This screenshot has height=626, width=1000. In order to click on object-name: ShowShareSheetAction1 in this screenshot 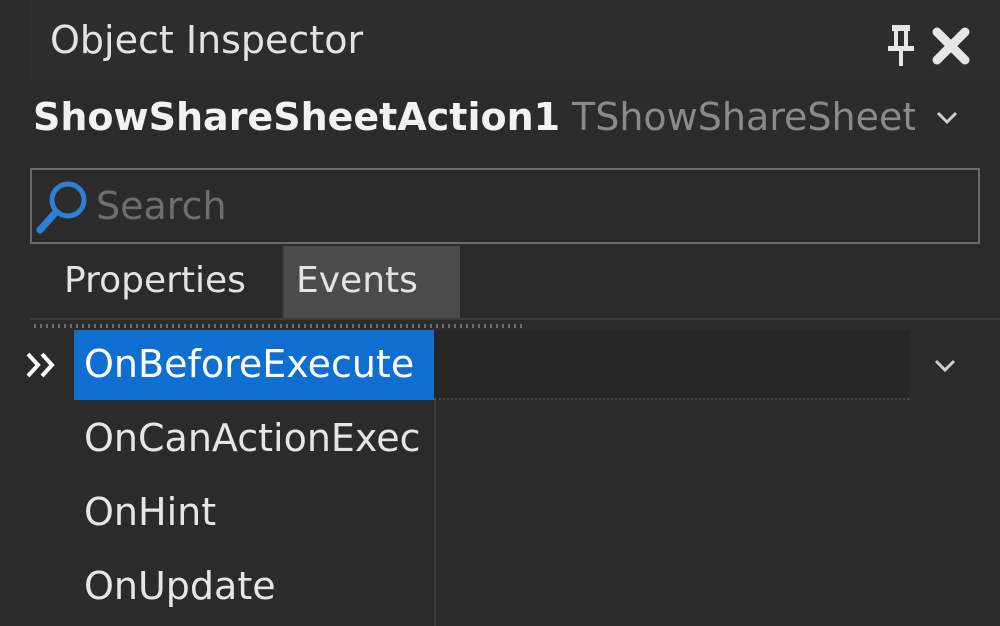, I will do `click(297, 117)`.